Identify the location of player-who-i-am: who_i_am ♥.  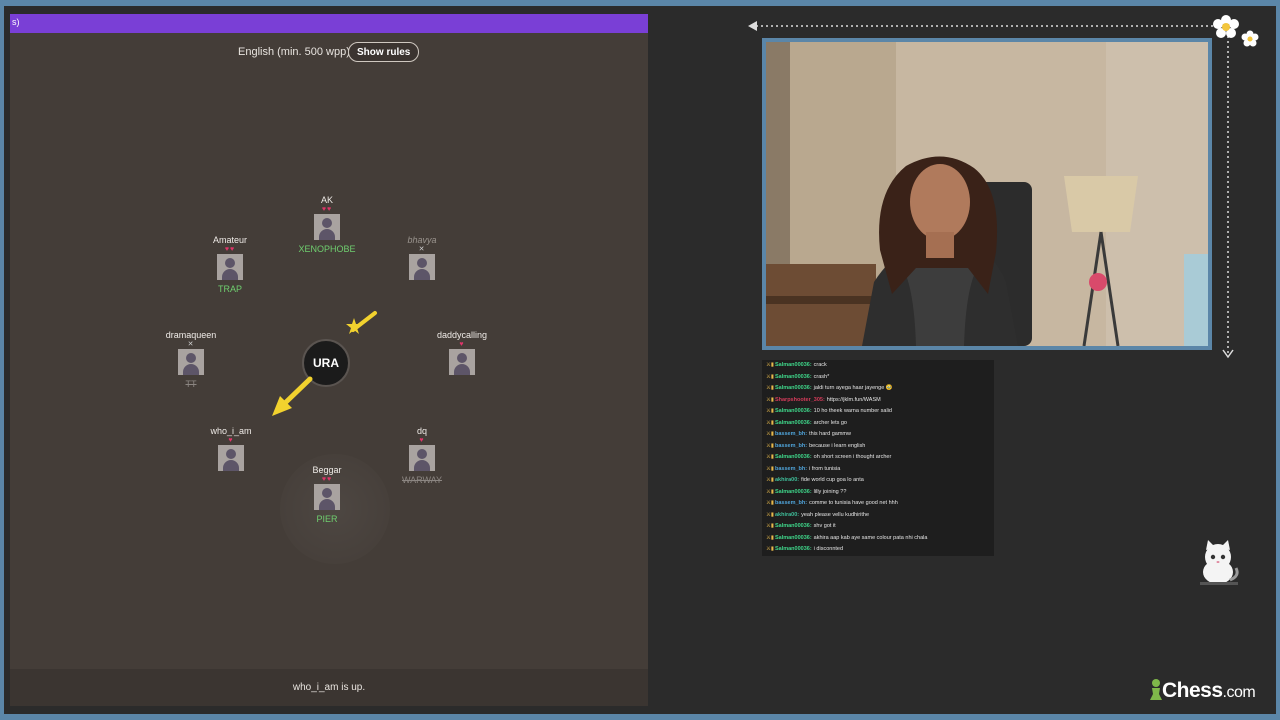
(231, 455).